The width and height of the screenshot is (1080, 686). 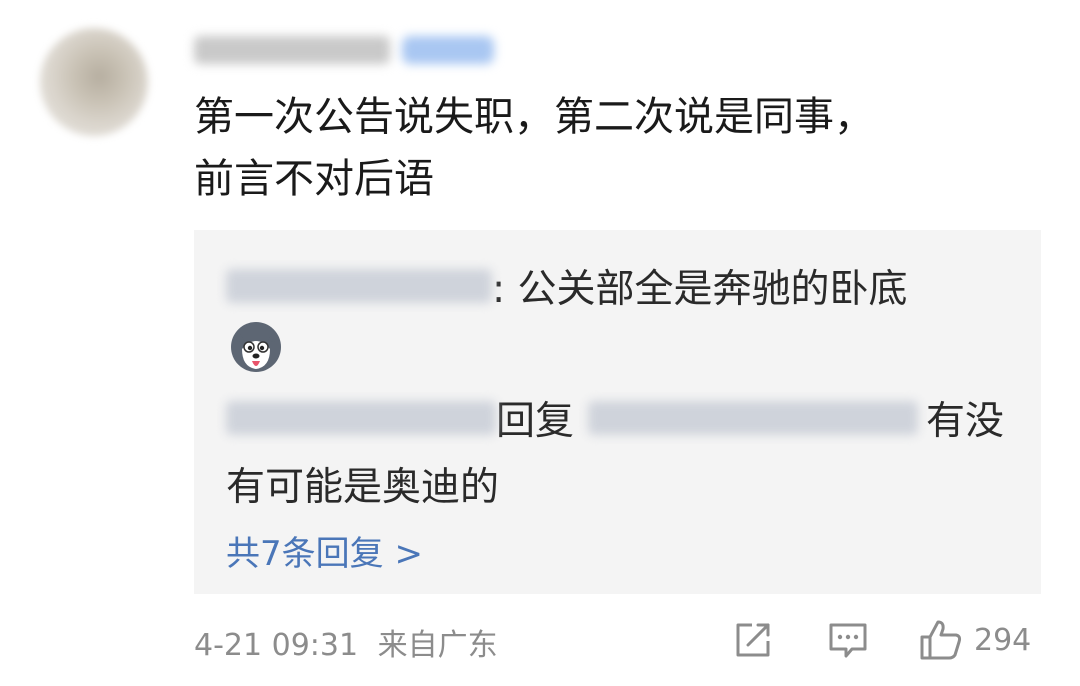 What do you see at coordinates (753, 418) in the screenshot?
I see `reply-target-blurred` at bounding box center [753, 418].